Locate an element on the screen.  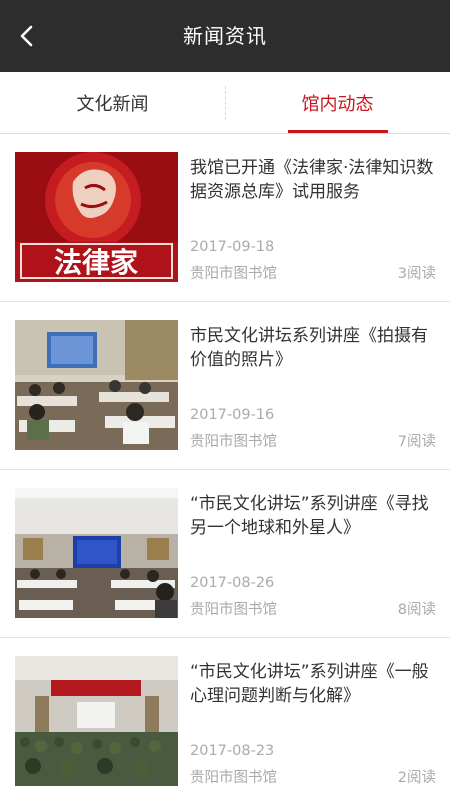
tab-library-news: 馆内动态 is located at coordinates (337, 103).